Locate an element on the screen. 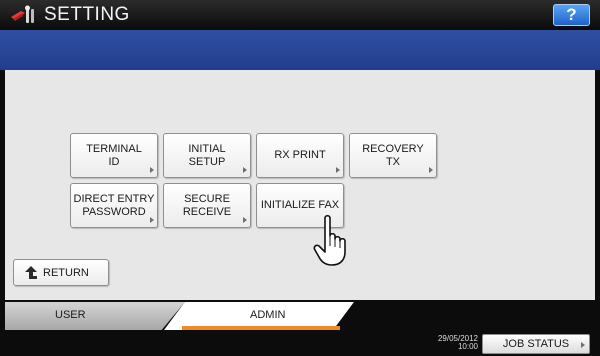 This screenshot has height=356, width=600. setting-tools-icon is located at coordinates (22, 14).